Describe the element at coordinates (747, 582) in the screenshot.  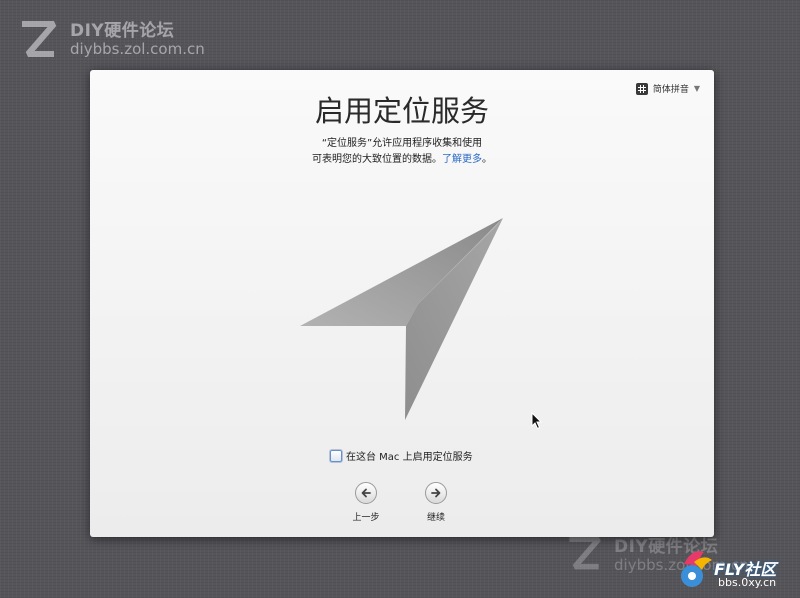
I see `fly-url: bbs.0xy.cn` at that location.